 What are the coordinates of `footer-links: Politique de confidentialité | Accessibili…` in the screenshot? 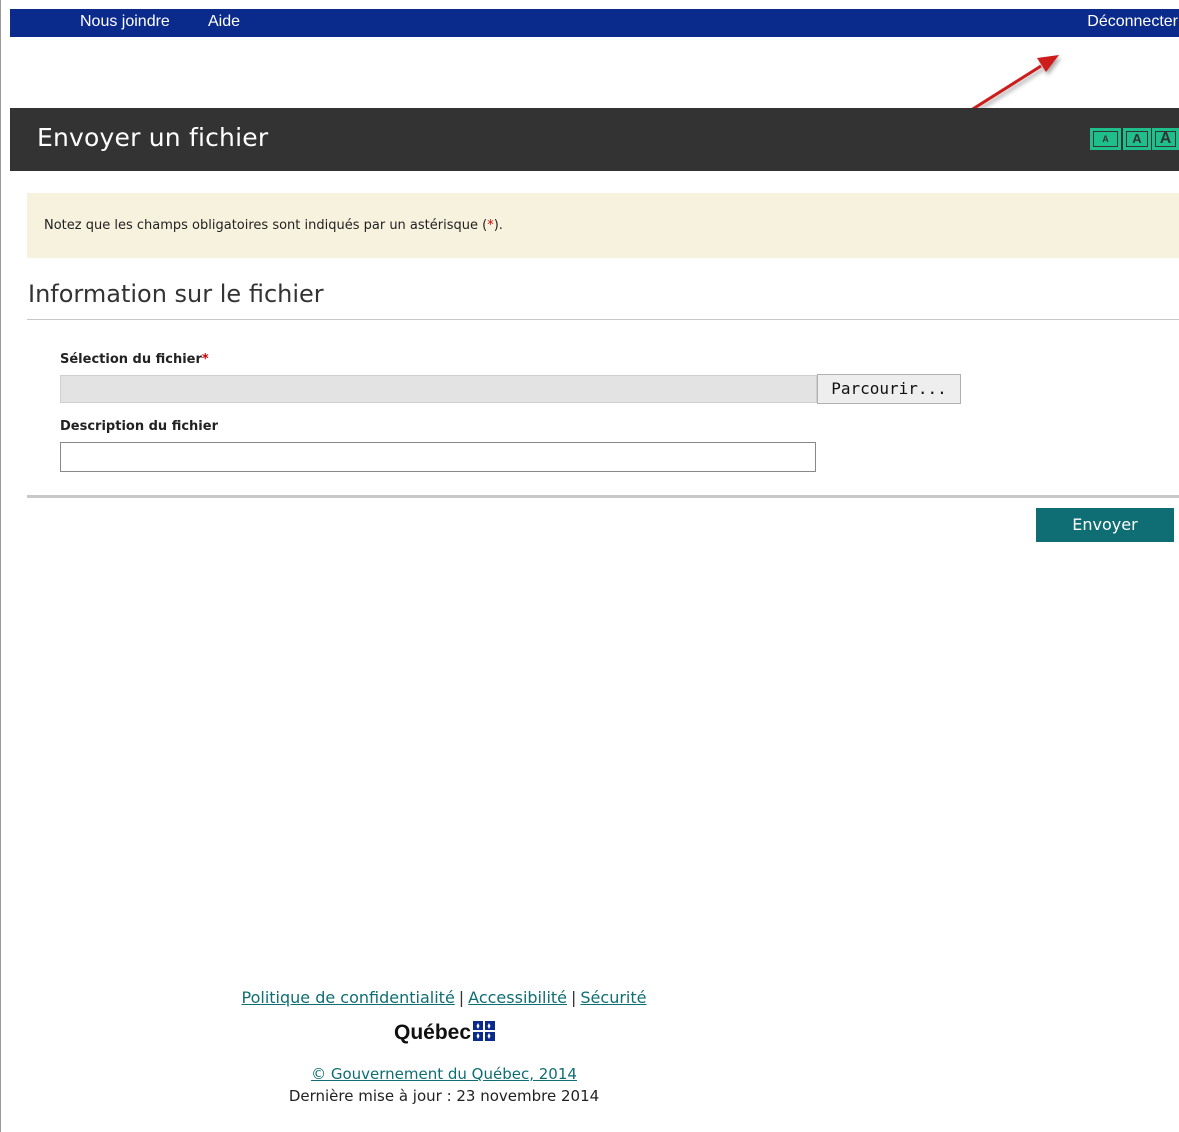 It's located at (444, 997).